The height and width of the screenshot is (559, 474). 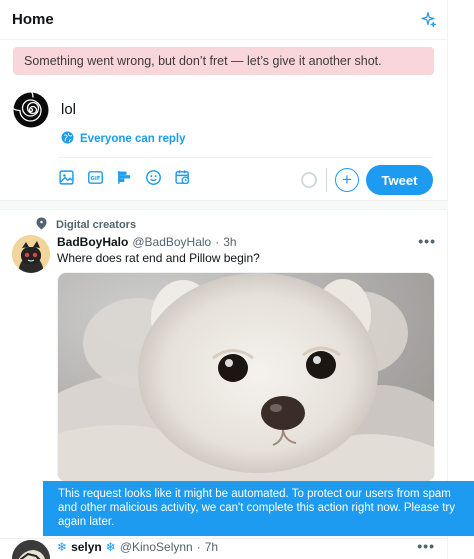 I want to click on tweet-header: BadBoyHalo @BadBoyHalo · 3h, so click(x=147, y=242).